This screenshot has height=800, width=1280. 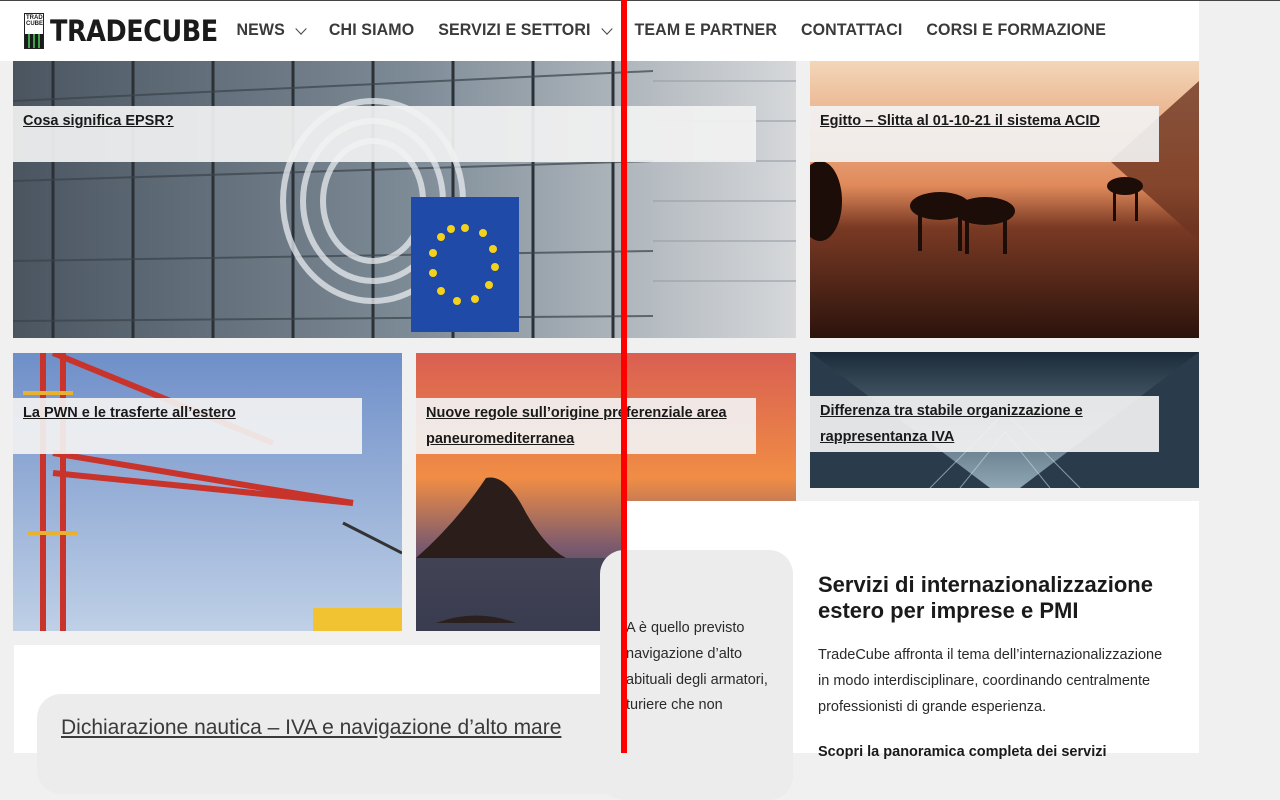 I want to click on crane-image, so click(x=207, y=492).